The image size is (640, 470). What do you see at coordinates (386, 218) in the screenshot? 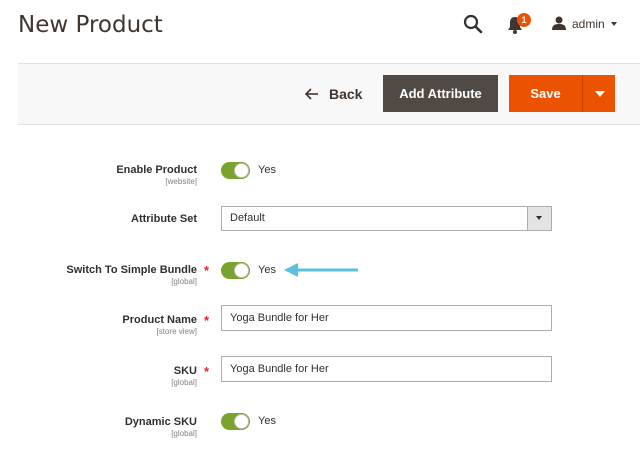
I see `attribute-set-select: Default` at bounding box center [386, 218].